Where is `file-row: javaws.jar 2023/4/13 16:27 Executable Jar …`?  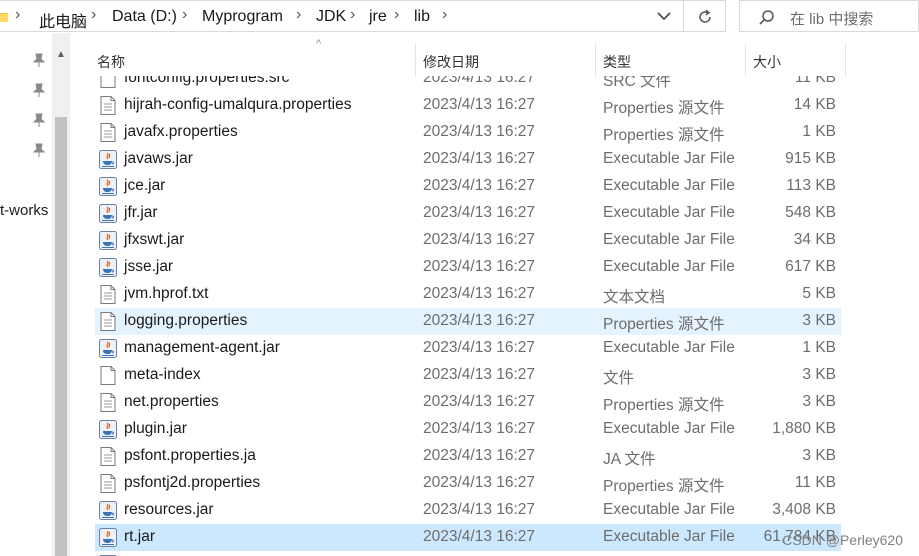
file-row: javaws.jar 2023/4/13 16:27 Executable Jar … is located at coordinates (468, 159).